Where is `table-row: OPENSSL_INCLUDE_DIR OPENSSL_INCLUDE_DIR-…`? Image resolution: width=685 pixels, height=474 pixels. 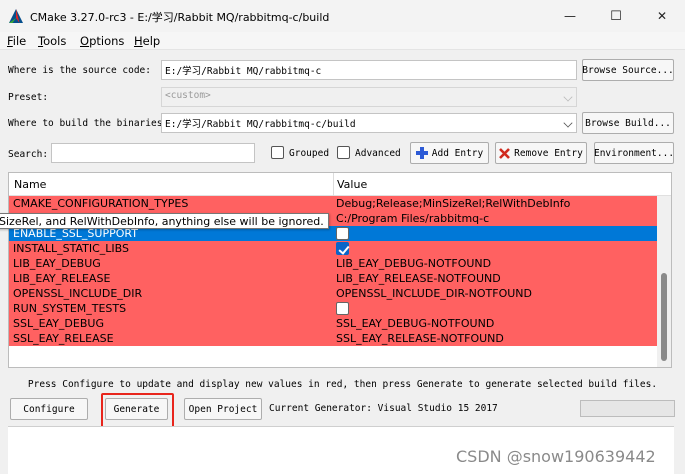
table-row: OPENSSL_INCLUDE_DIR OPENSSL_INCLUDE_DIR-… is located at coordinates (333, 293).